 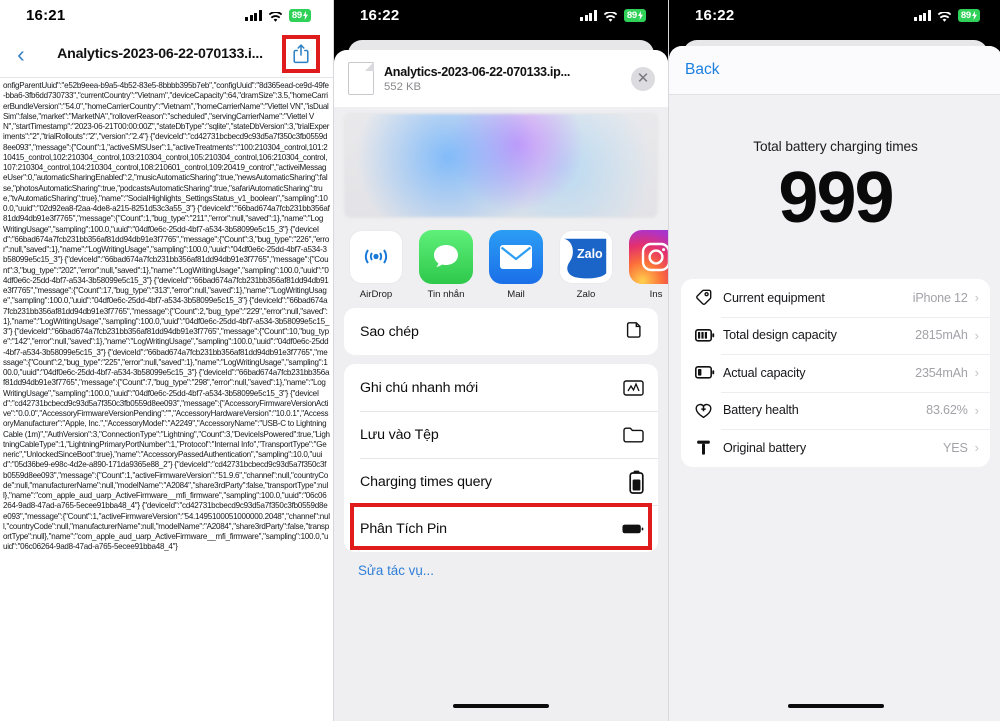 I want to click on status-bar-time: 16:21, so click(x=46, y=15).